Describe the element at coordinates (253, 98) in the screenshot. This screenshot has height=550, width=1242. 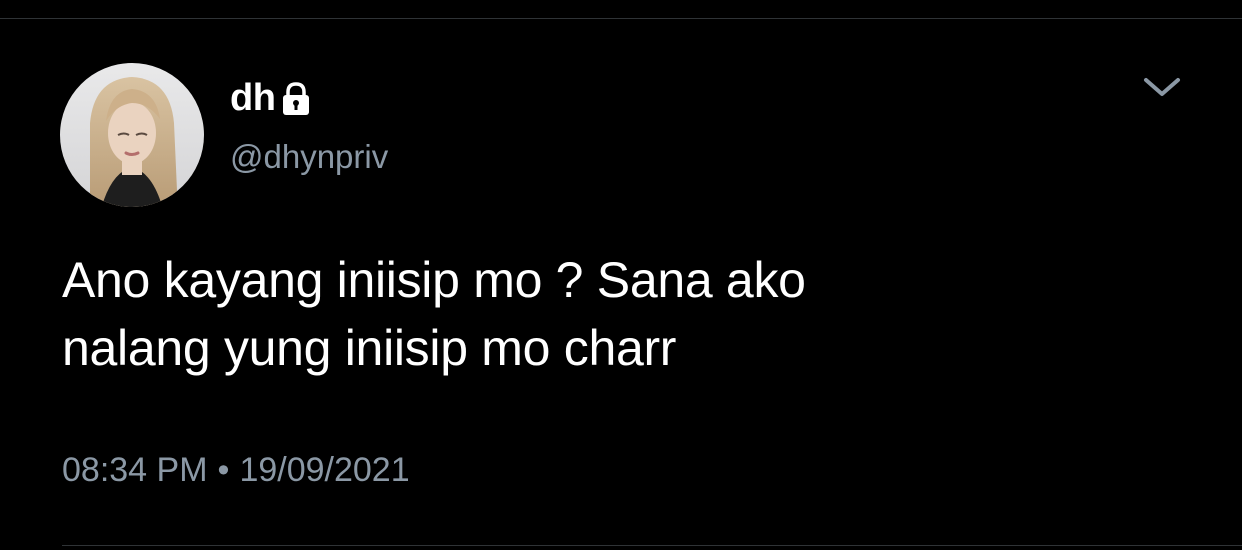
I see `display-name: dh` at that location.